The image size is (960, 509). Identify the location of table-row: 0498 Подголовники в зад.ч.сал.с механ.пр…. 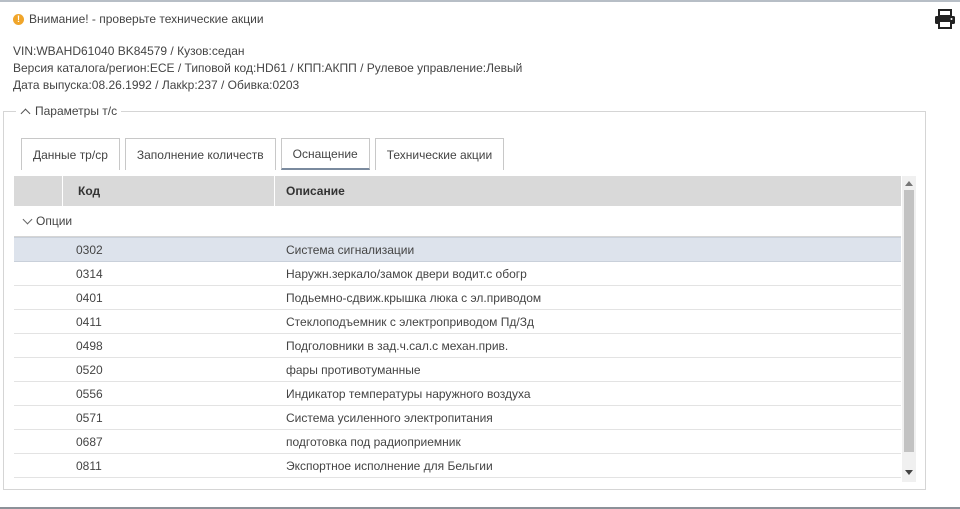
(457, 346).